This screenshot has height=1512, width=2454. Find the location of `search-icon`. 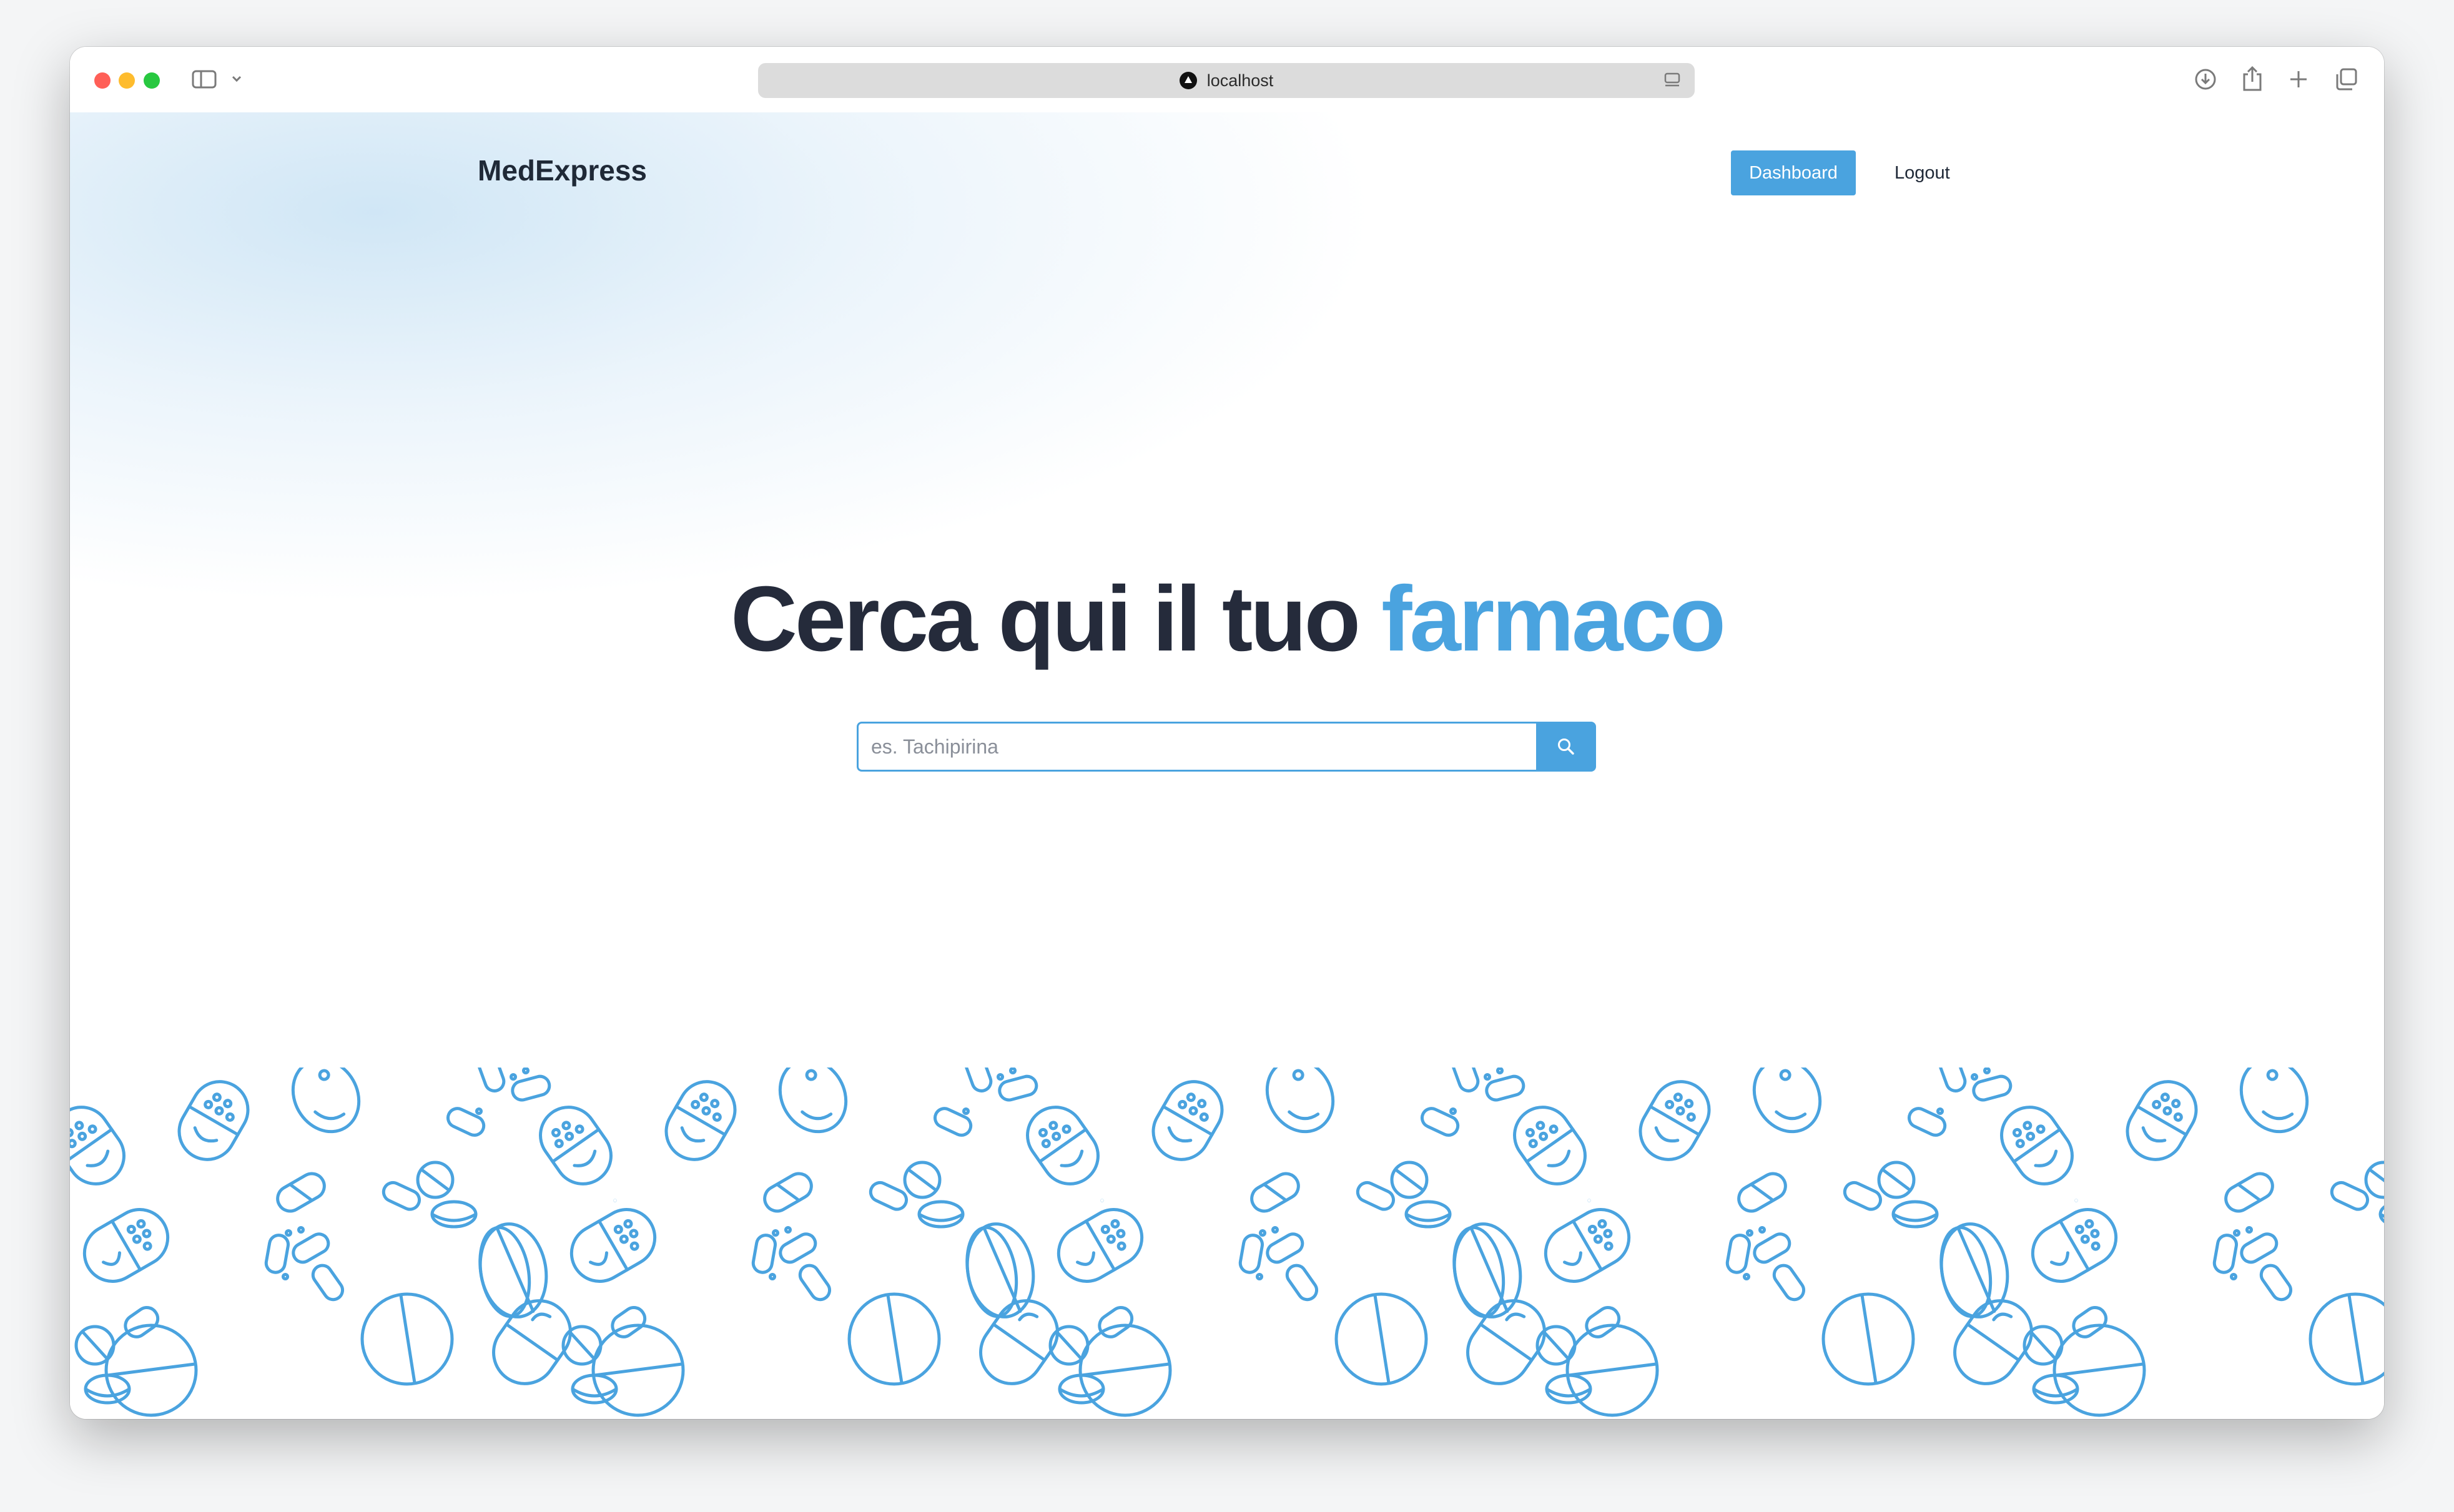

search-icon is located at coordinates (1566, 747).